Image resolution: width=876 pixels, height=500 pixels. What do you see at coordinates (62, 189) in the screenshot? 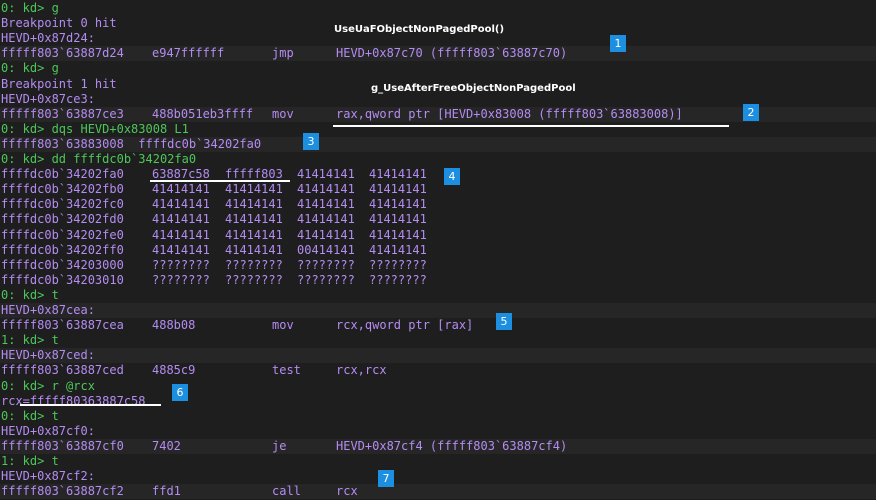
I see `dump-address: ffffdc0b`34202fb0` at bounding box center [62, 189].